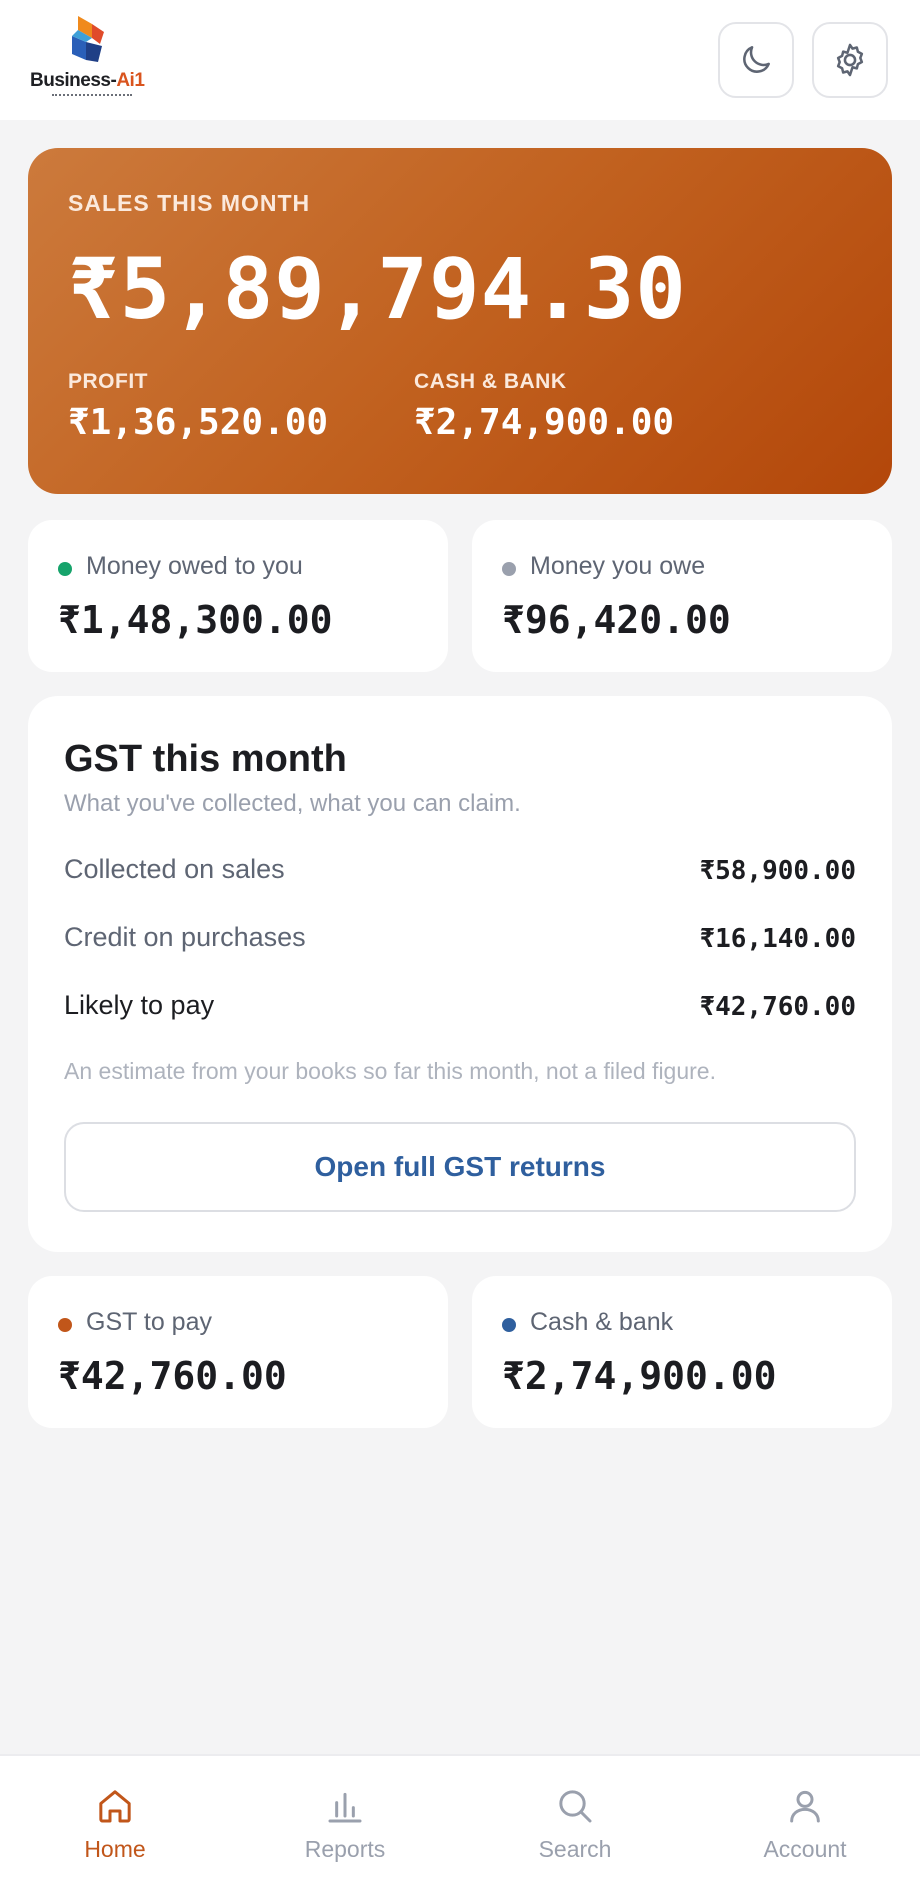  Describe the element at coordinates (172, 1376) in the screenshot. I see `gst-to-pay-value: ₹42,760.00` at that location.